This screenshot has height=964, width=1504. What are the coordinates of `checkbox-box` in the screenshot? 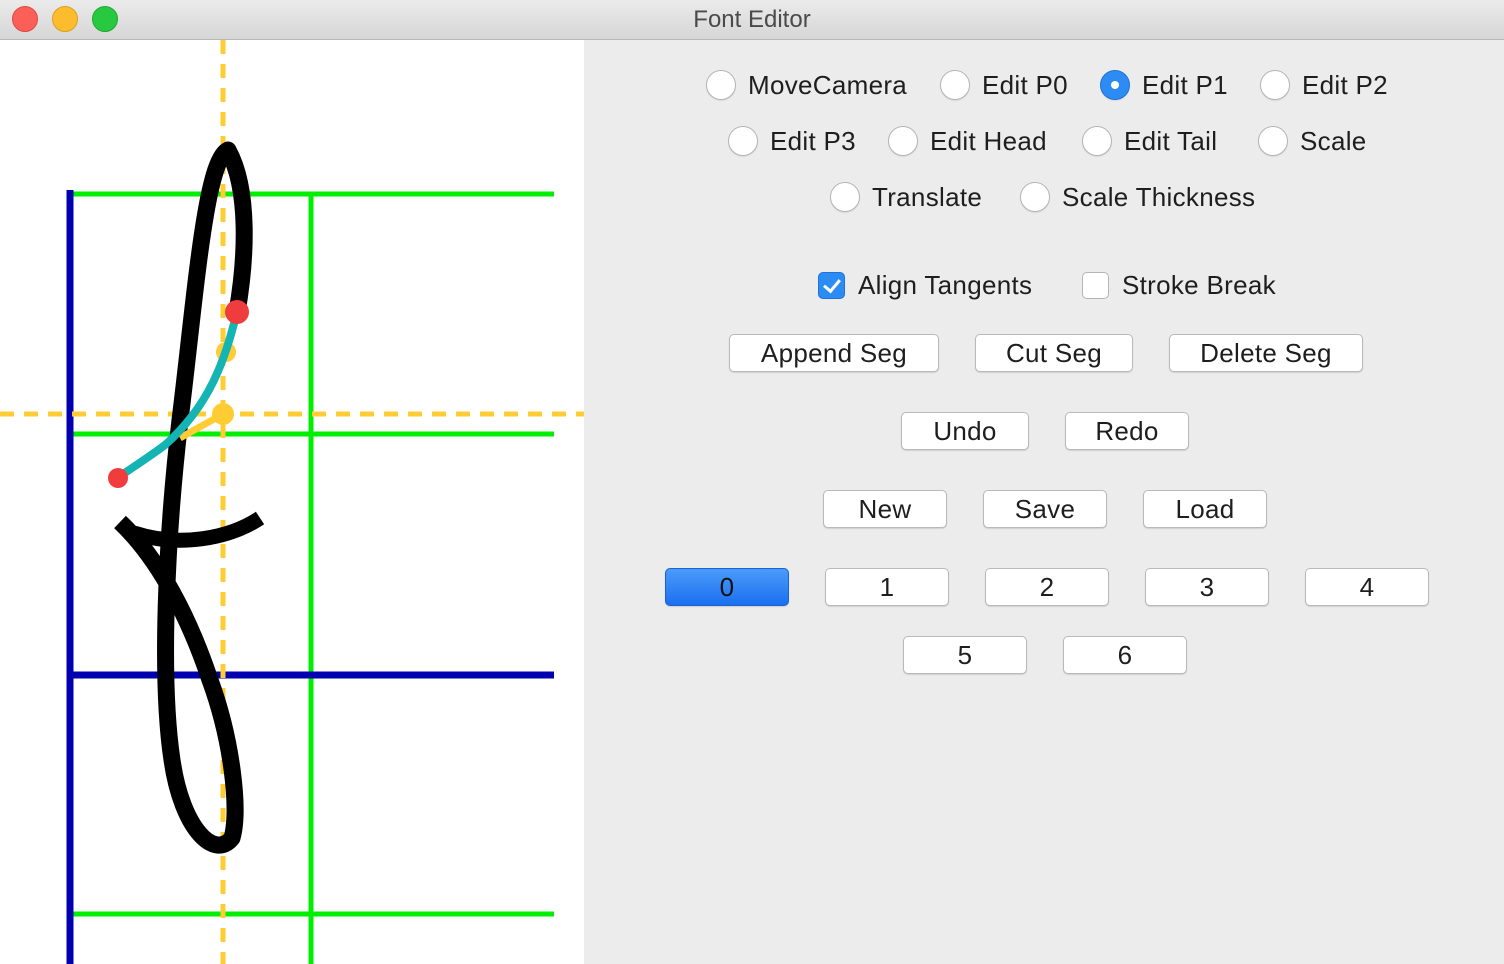 It's located at (1095, 285).